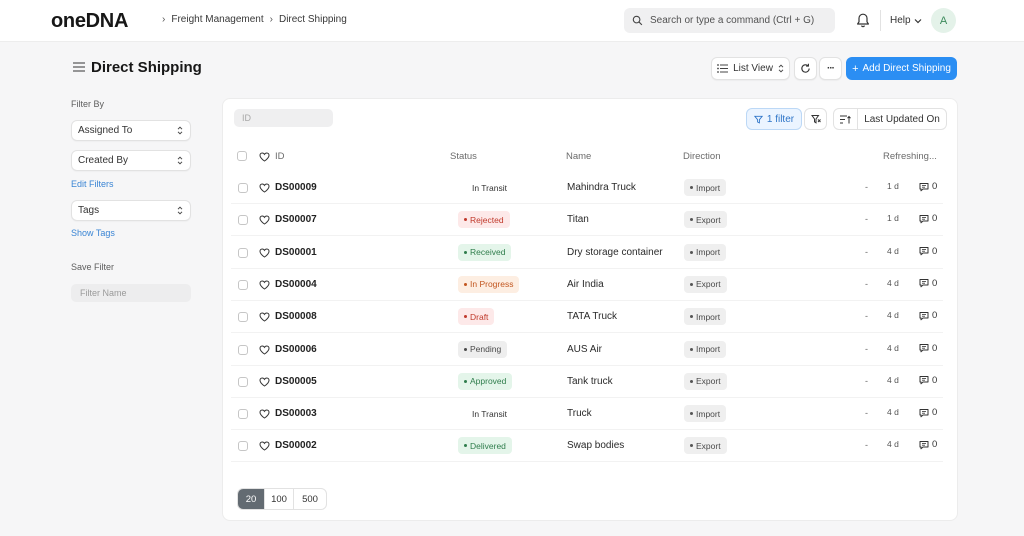  What do you see at coordinates (935, 445) in the screenshot?
I see `comment-count-label: 0` at bounding box center [935, 445].